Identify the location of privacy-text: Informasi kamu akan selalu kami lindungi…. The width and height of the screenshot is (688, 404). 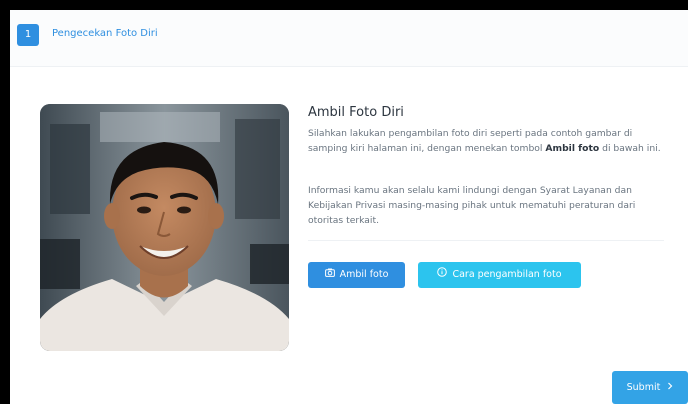
(472, 205).